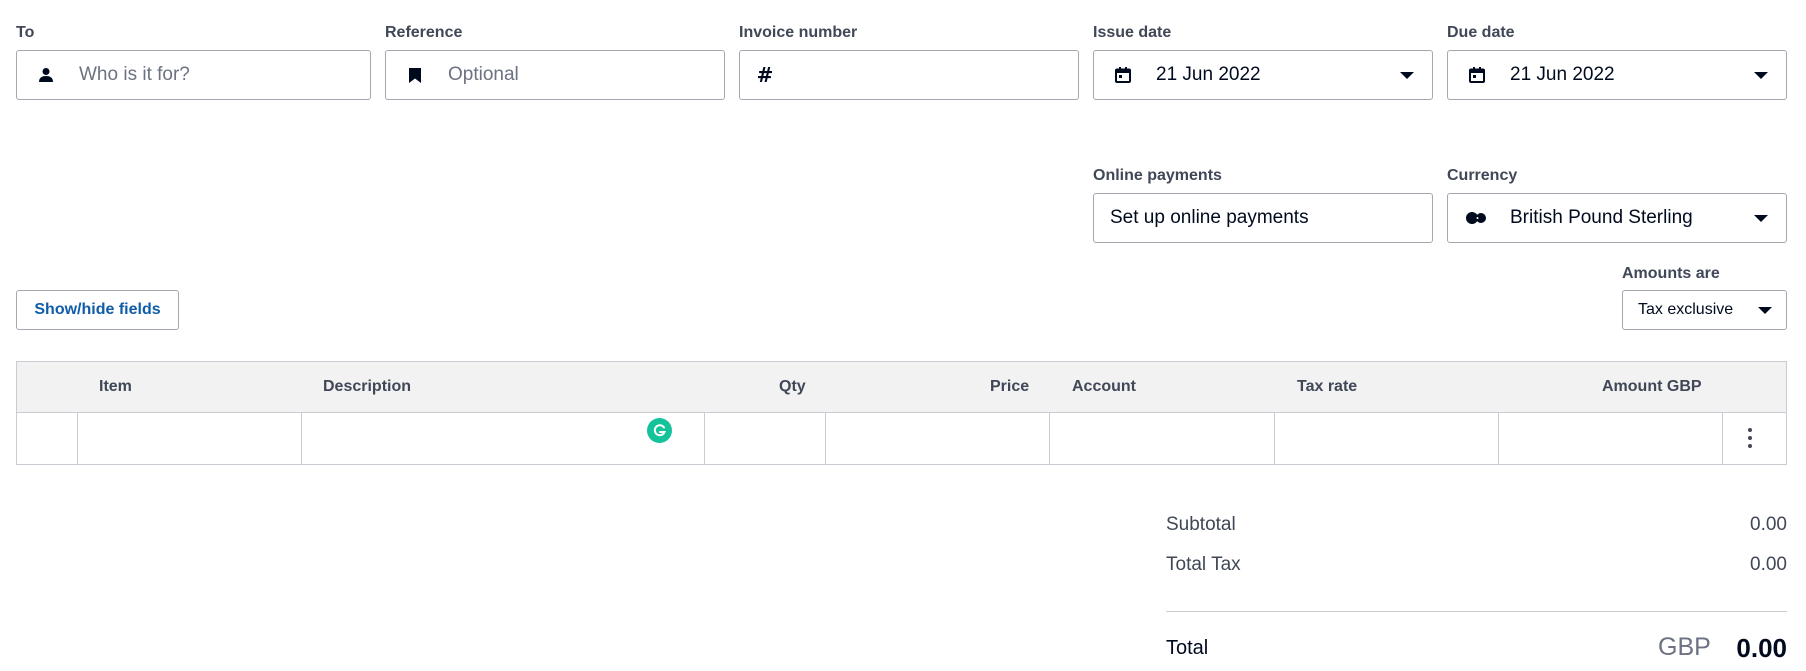 The height and width of the screenshot is (671, 1806). I want to click on column-header-qty: Qty, so click(792, 386).